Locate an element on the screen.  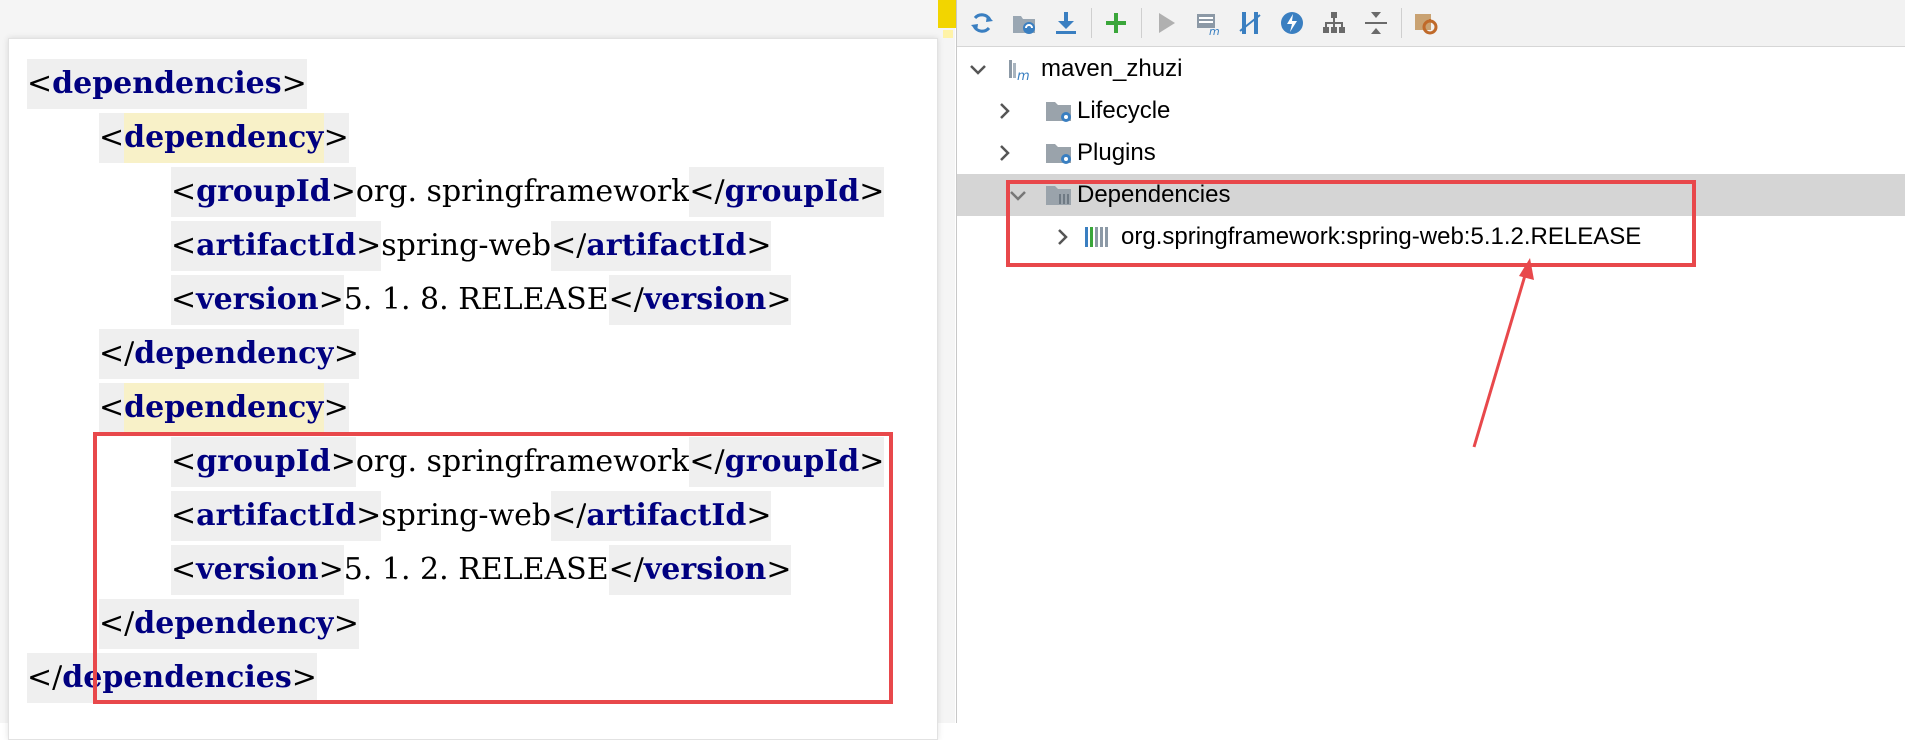
reload-icon is located at coordinates (982, 23).